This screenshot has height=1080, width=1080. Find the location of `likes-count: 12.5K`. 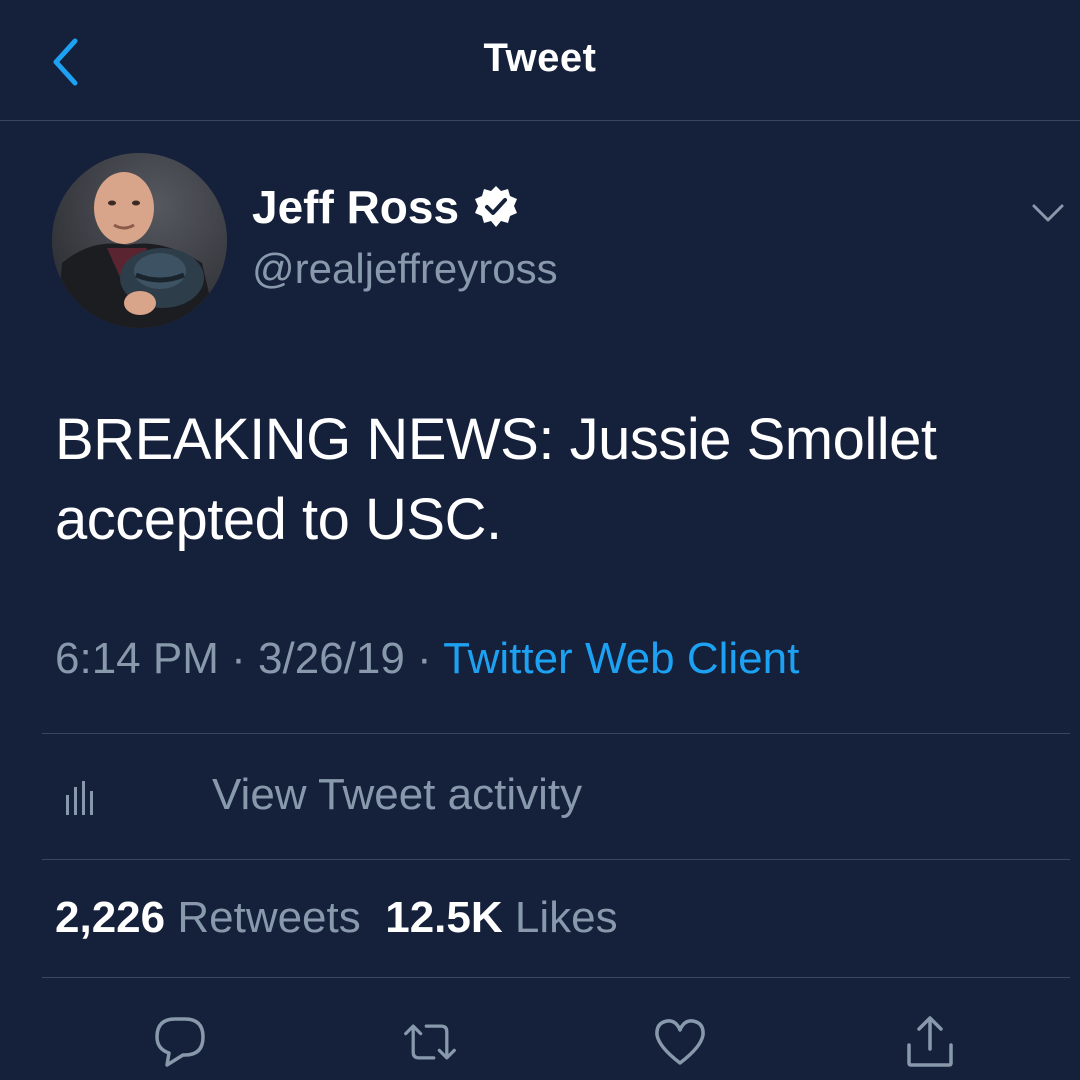

likes-count: 12.5K is located at coordinates (443, 917).